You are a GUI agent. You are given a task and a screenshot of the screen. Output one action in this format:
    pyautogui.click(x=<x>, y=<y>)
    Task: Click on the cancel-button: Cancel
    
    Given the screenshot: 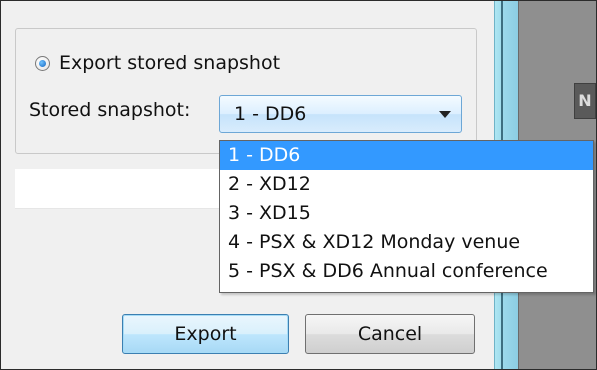 What is the action you would take?
    pyautogui.click(x=390, y=334)
    